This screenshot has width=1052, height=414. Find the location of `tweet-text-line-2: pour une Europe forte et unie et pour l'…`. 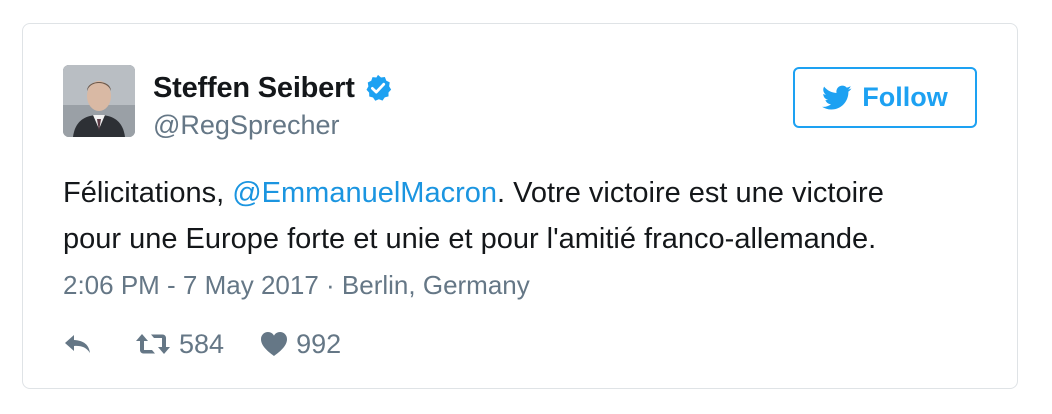

tweet-text-line-2: pour une Europe forte et unie et pour l'… is located at coordinates (470, 239).